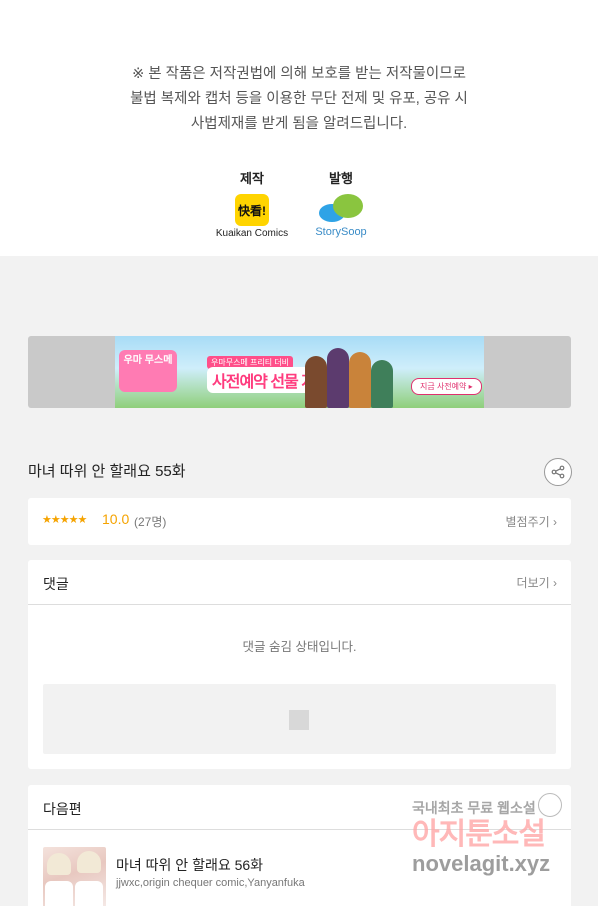 The width and height of the screenshot is (598, 906). I want to click on storysoop-logo-icon, so click(341, 208).